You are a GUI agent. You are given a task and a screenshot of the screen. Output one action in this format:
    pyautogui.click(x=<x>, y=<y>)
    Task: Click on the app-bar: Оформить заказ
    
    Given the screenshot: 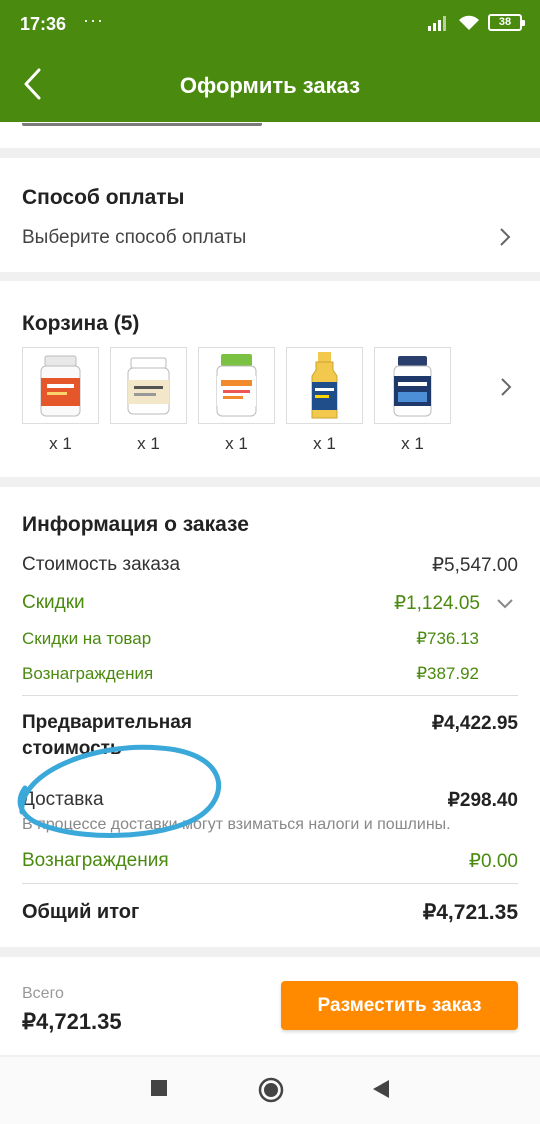 What is the action you would take?
    pyautogui.click(x=270, y=86)
    